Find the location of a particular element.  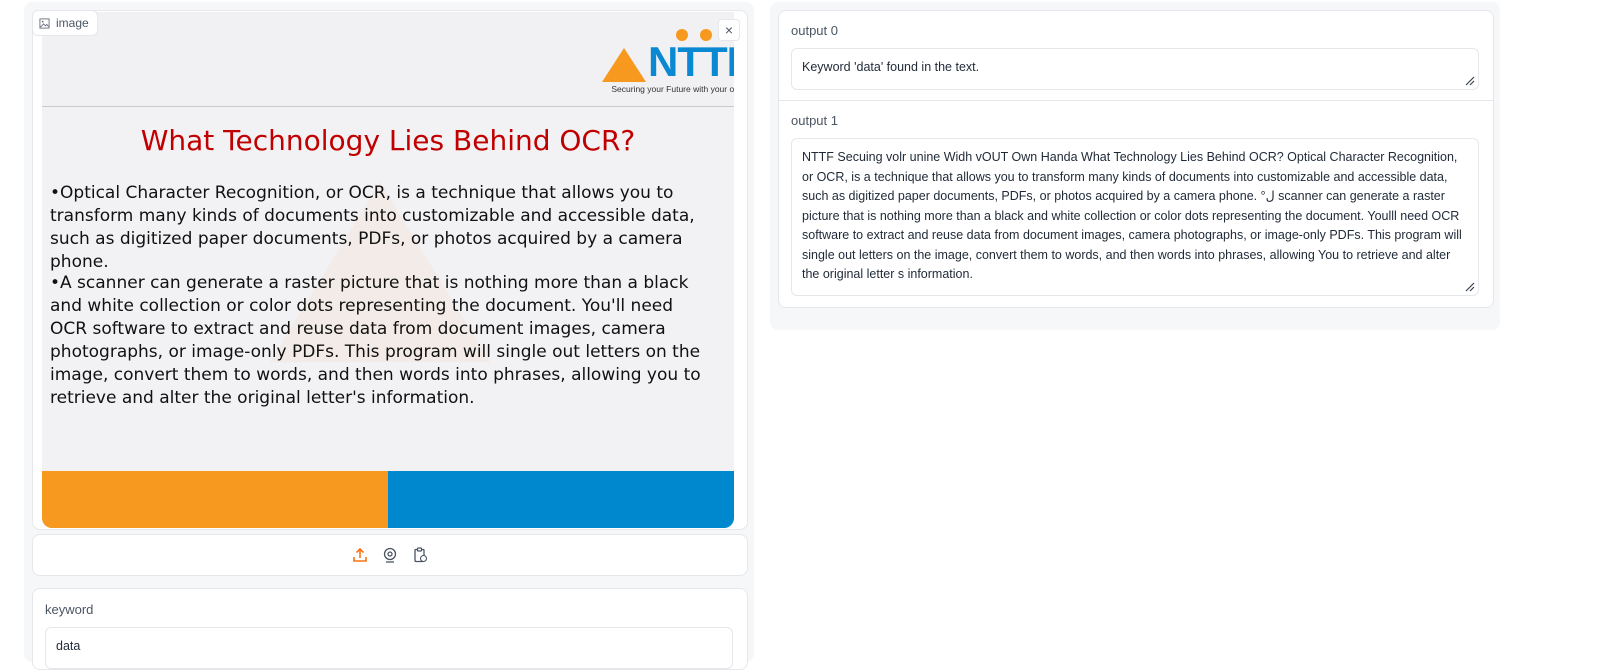

image-icon is located at coordinates (44, 23).